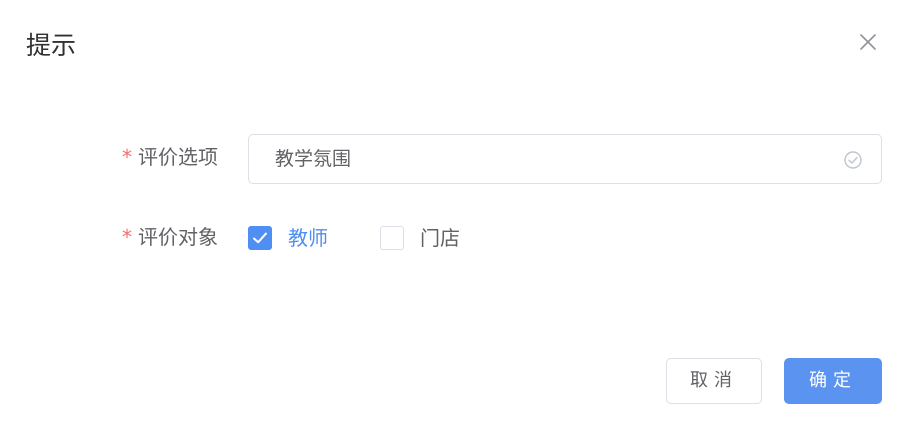  I want to click on checkbox-teacher: 教师, so click(288, 238).